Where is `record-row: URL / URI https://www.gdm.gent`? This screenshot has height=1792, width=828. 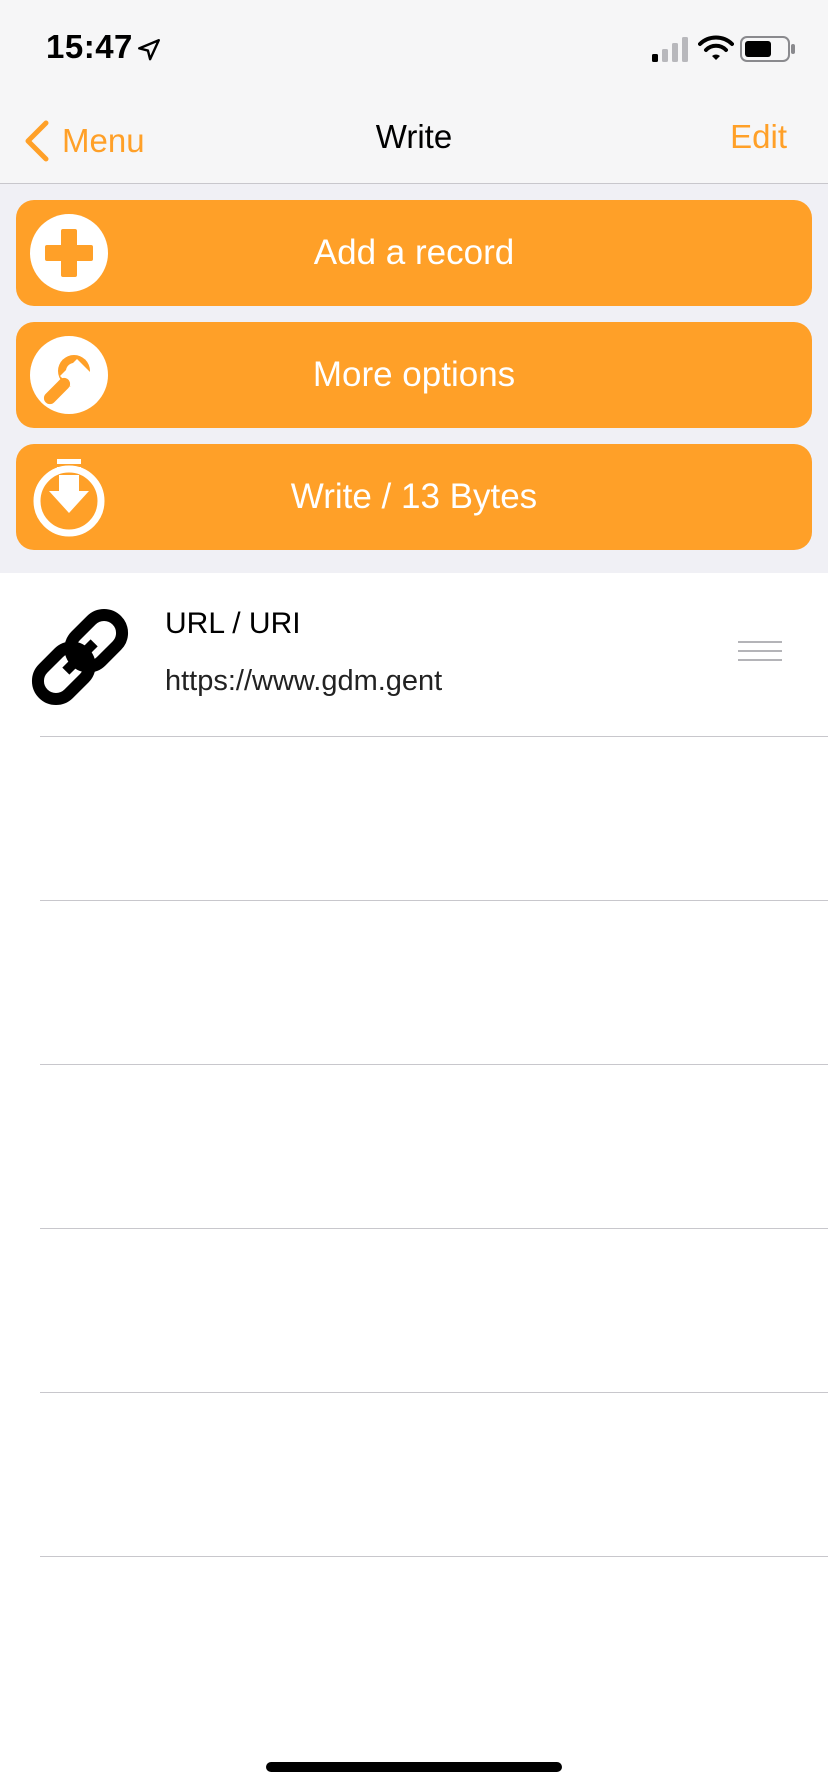
record-row: URL / URI https://www.gdm.gent is located at coordinates (414, 655).